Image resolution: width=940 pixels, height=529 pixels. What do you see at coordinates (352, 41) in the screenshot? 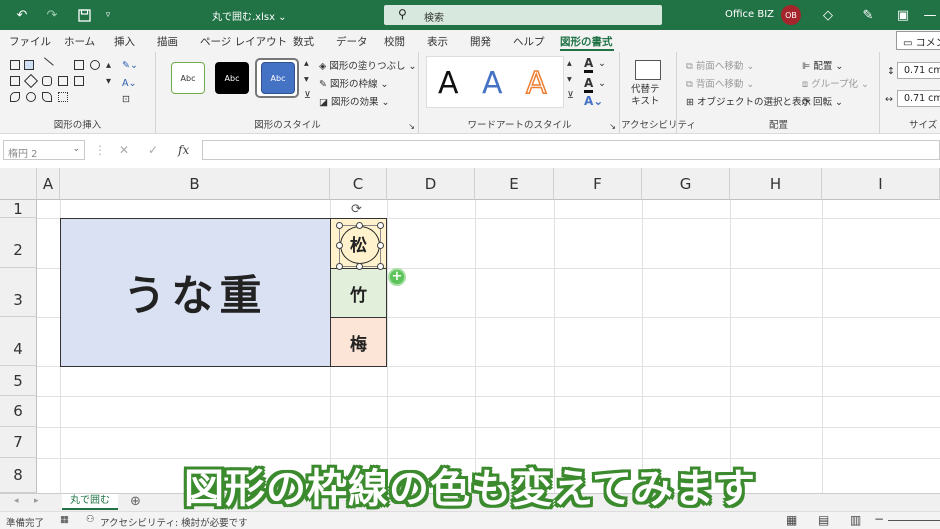
I see `tab-data: データ` at bounding box center [352, 41].